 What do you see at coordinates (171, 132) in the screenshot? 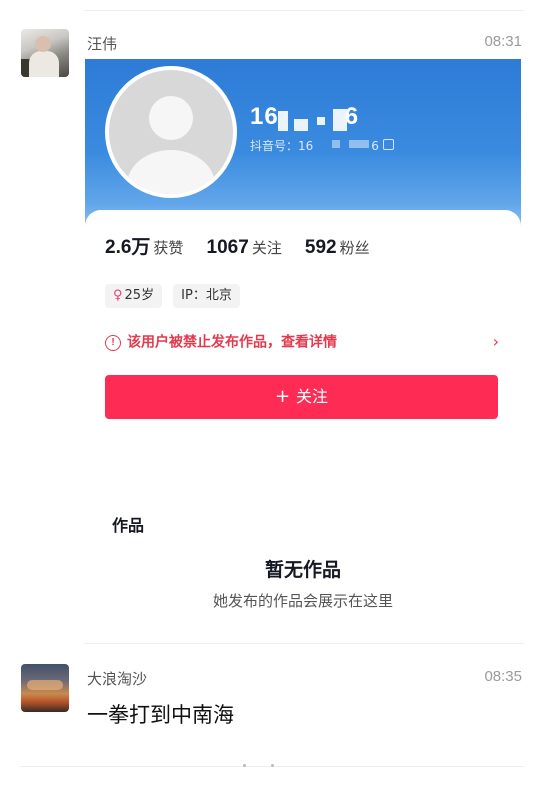
I see `profile-avatar` at bounding box center [171, 132].